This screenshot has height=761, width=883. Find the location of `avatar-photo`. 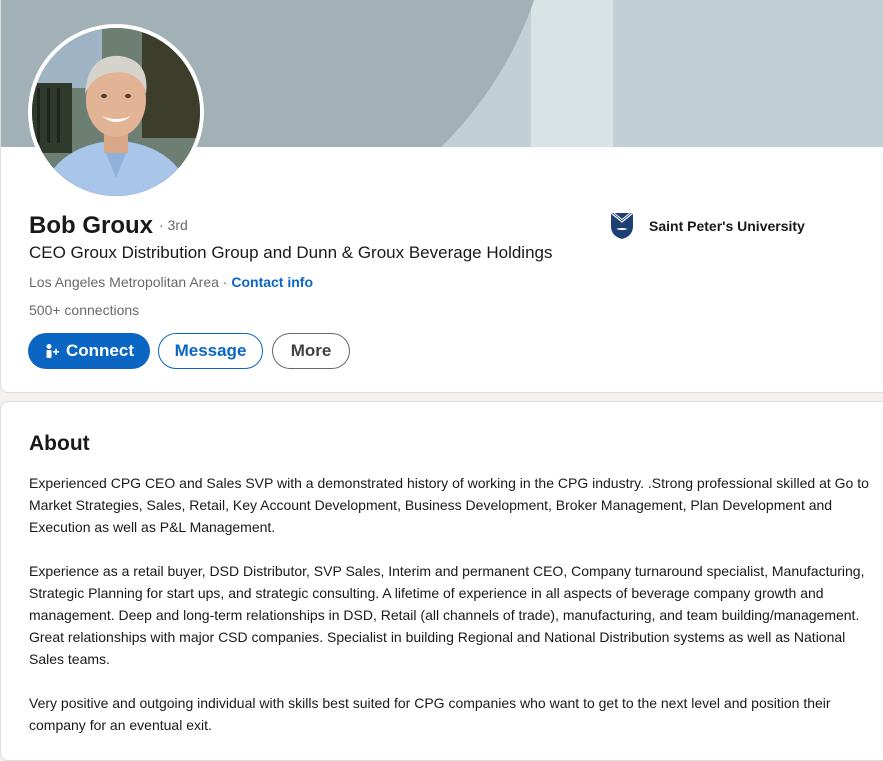

avatar-photo is located at coordinates (116, 112).